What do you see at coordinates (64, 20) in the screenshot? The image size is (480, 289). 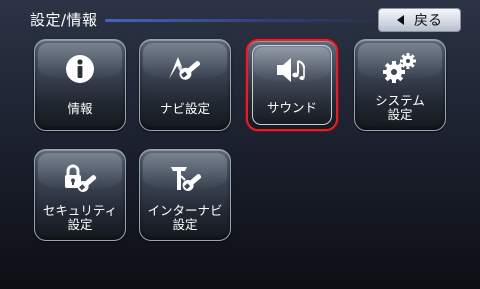 I see `page-title: 設定/情報` at bounding box center [64, 20].